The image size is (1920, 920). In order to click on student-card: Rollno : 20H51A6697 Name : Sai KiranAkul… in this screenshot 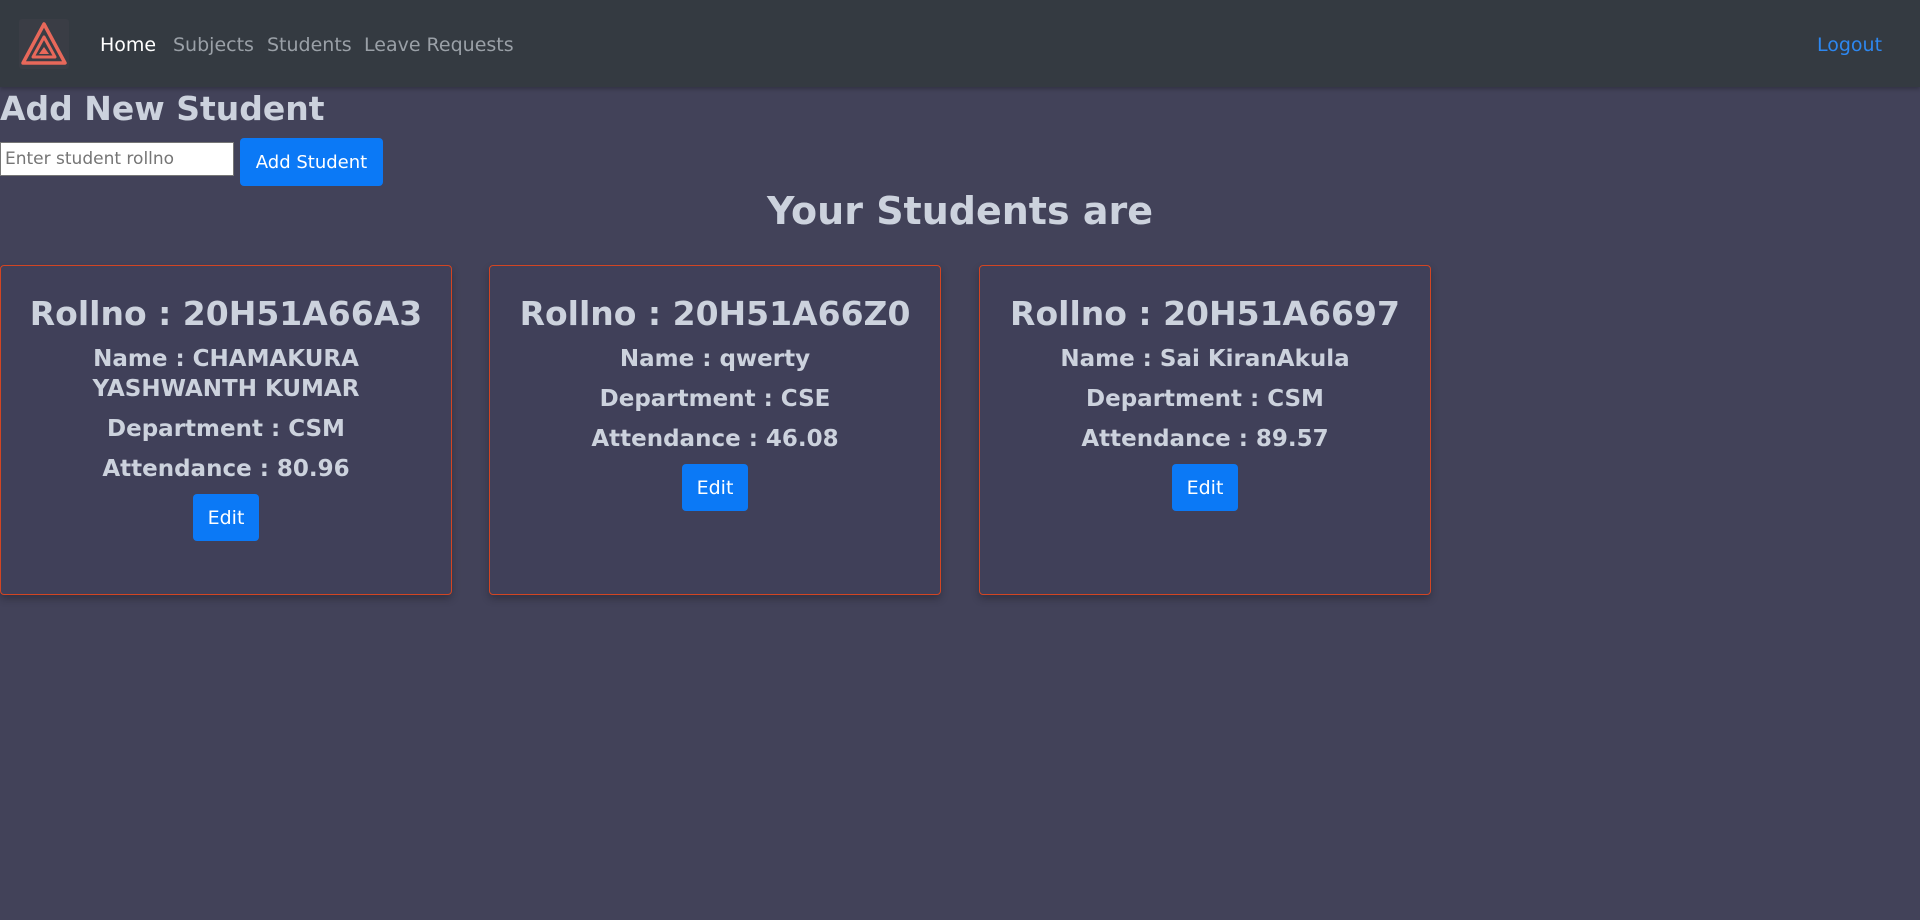, I will do `click(1205, 430)`.